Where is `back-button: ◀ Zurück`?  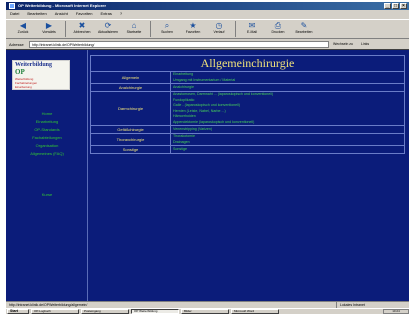 back-button: ◀ Zurück is located at coordinates (23, 29).